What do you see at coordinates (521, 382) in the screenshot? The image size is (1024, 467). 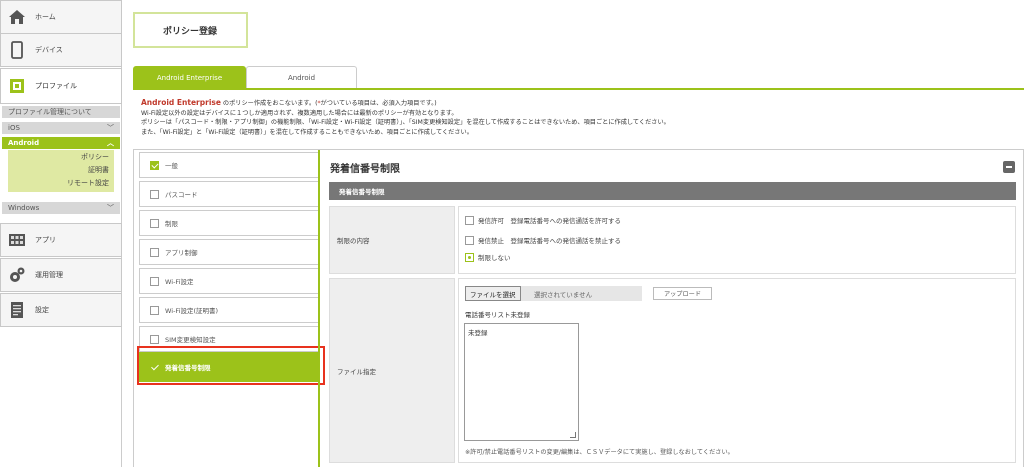 I see `phone-list-textarea: 未登録` at bounding box center [521, 382].